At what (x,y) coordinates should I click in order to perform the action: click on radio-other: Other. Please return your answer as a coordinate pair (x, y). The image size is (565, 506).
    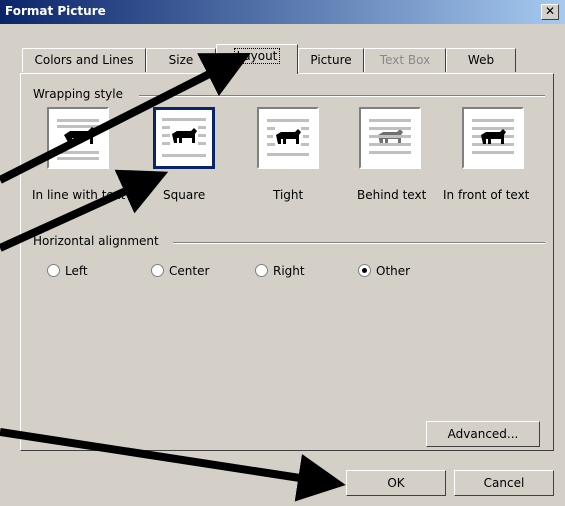
    Looking at the image, I should click on (384, 271).